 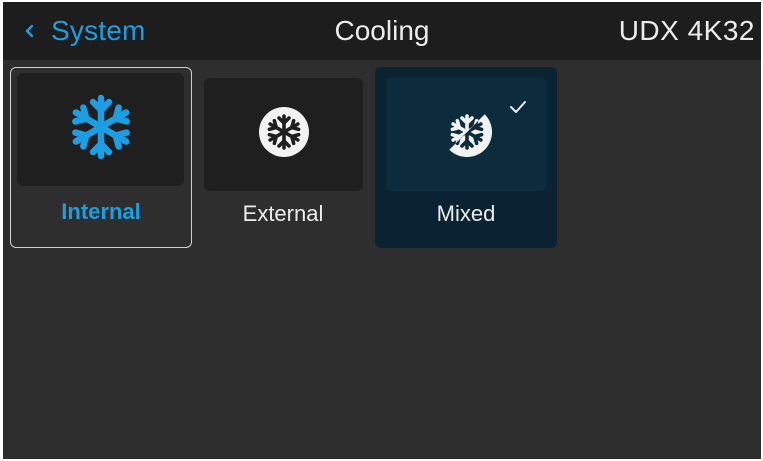 I want to click on snowflake-half-circle-icon, so click(x=467, y=134).